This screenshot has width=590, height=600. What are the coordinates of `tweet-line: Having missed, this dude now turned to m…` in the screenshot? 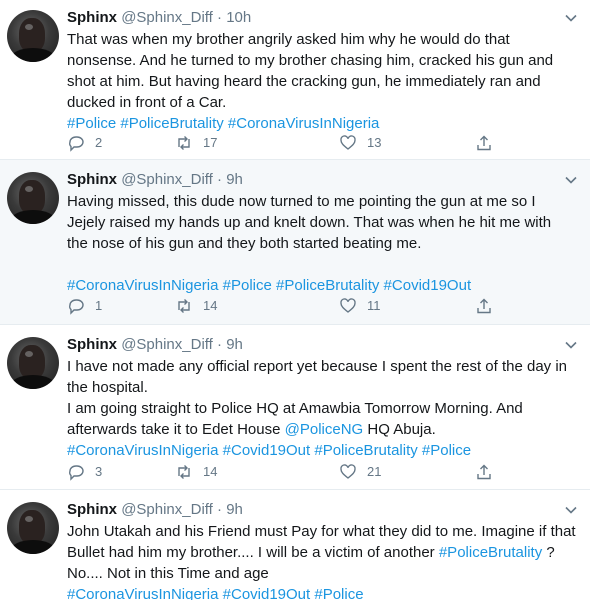 It's located at (301, 201).